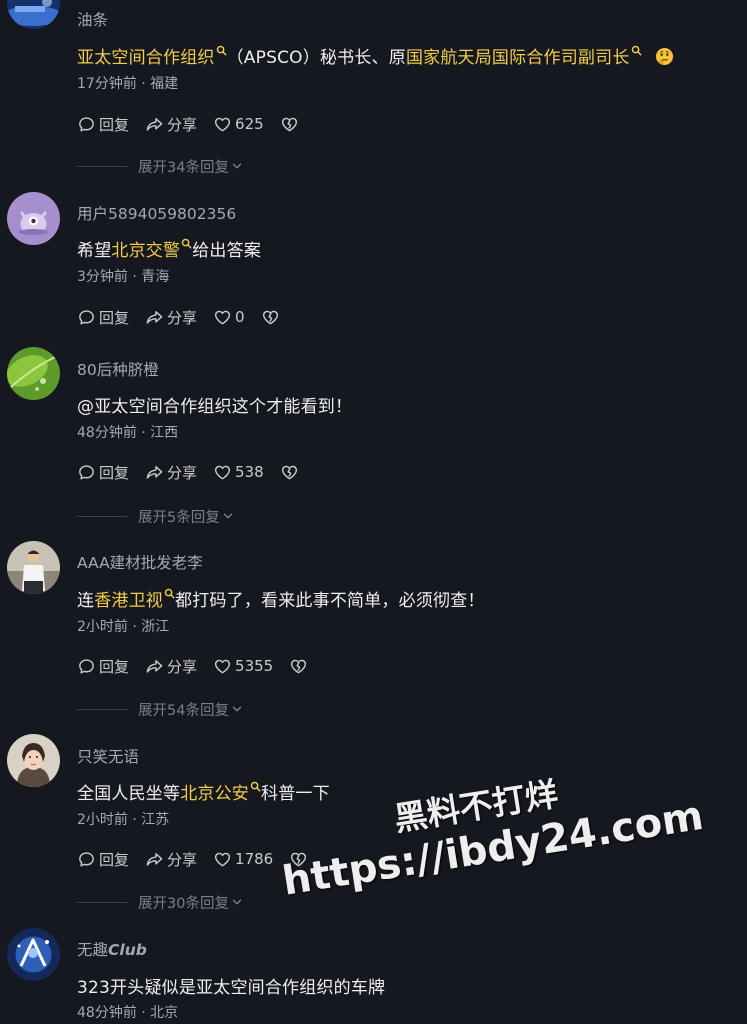  I want to click on comment-actions: 回复 分享 1786, so click(202, 859).